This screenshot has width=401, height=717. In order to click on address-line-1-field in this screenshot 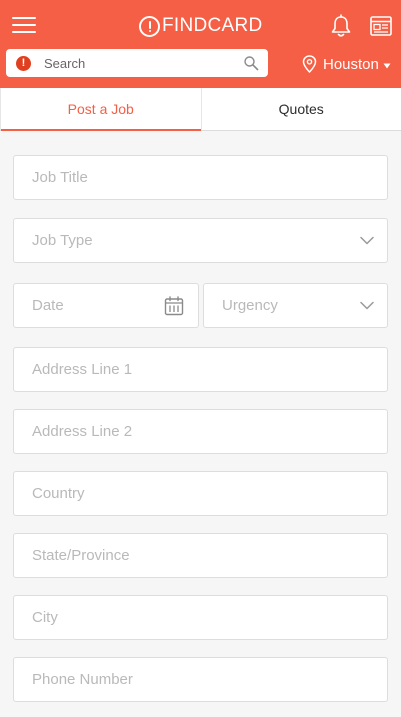, I will do `click(200, 369)`.